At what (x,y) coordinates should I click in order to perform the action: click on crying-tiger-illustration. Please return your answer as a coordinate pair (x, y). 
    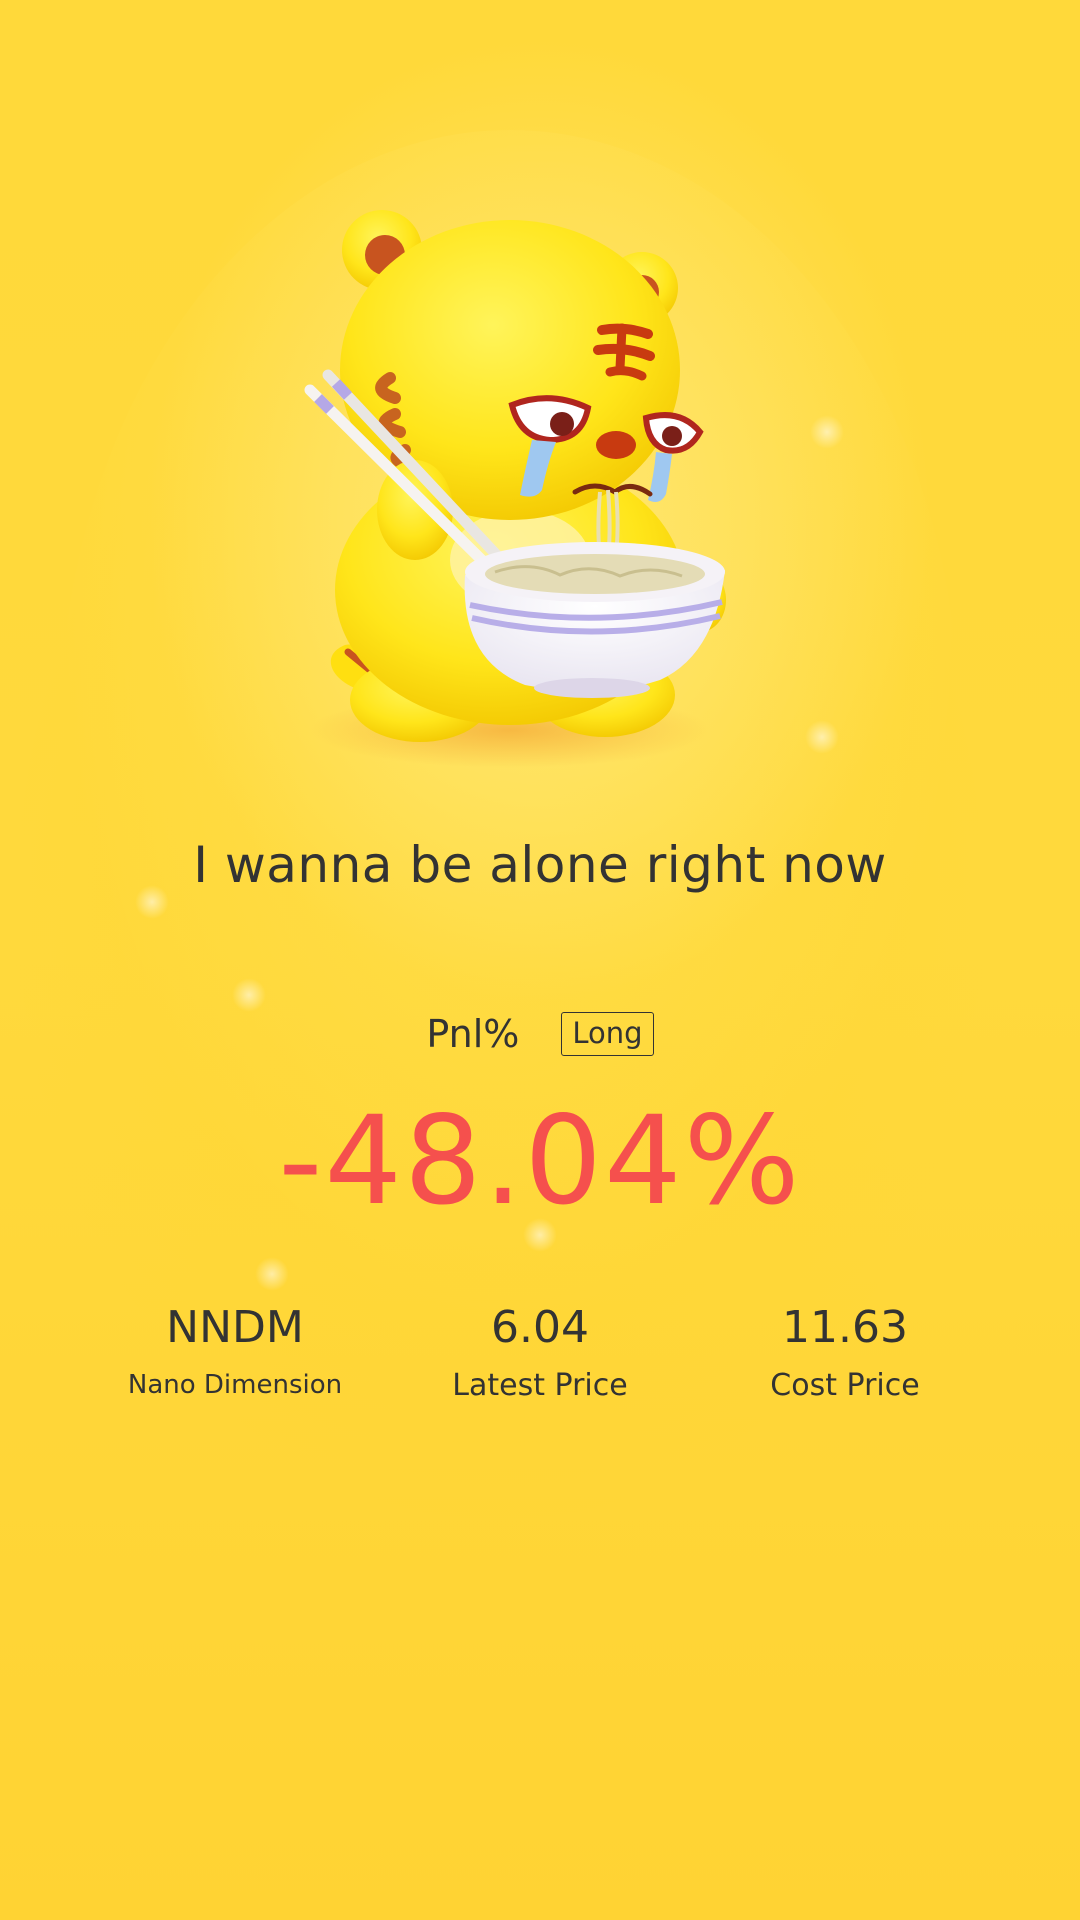
    Looking at the image, I should click on (510, 485).